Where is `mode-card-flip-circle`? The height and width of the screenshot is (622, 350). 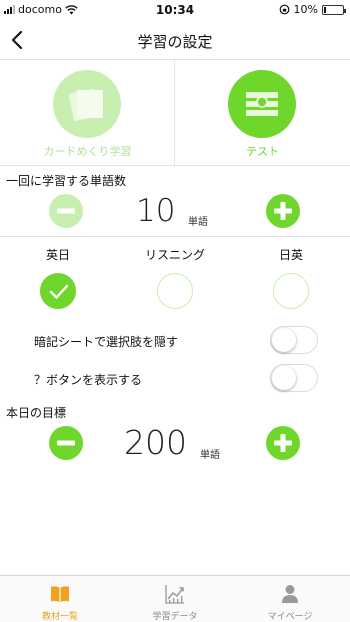
mode-card-flip-circle is located at coordinates (87, 104).